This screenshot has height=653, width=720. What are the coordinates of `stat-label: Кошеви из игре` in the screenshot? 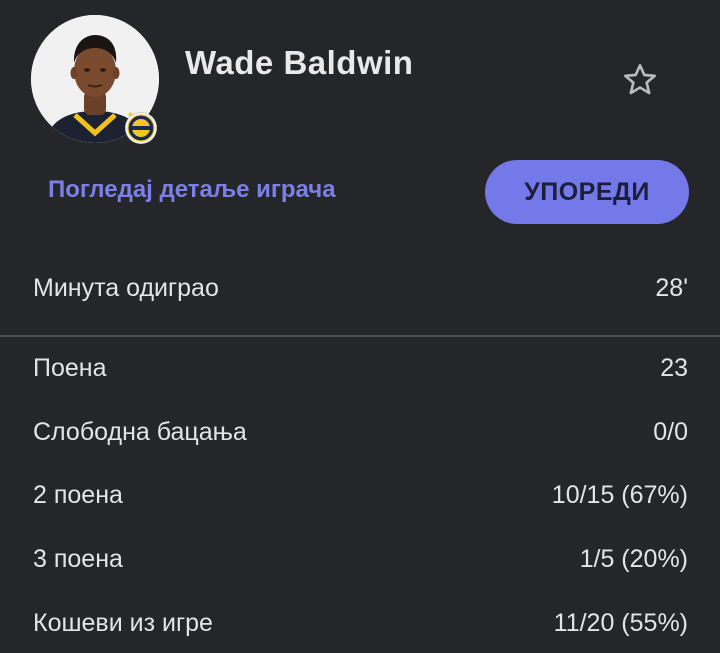 It's located at (123, 623).